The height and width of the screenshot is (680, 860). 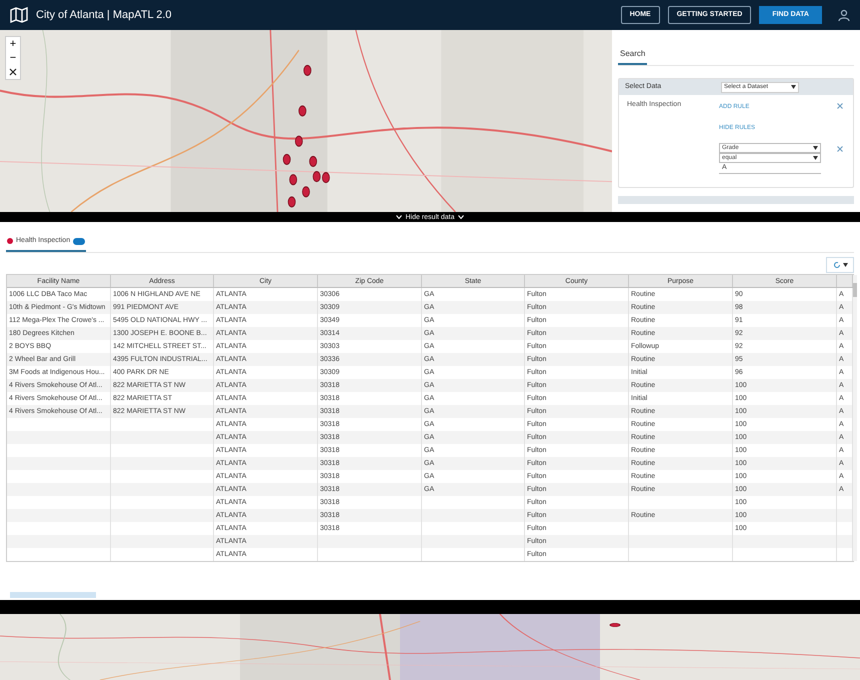 What do you see at coordinates (13, 58) in the screenshot?
I see `zoom-out-button: −` at bounding box center [13, 58].